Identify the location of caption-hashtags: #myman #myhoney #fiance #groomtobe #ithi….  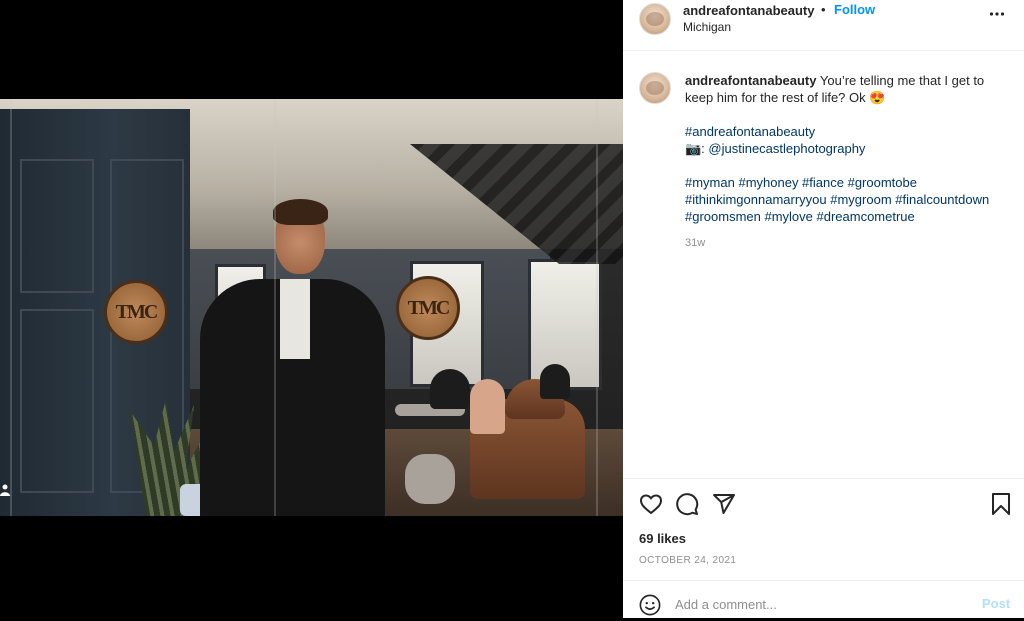
(845, 199).